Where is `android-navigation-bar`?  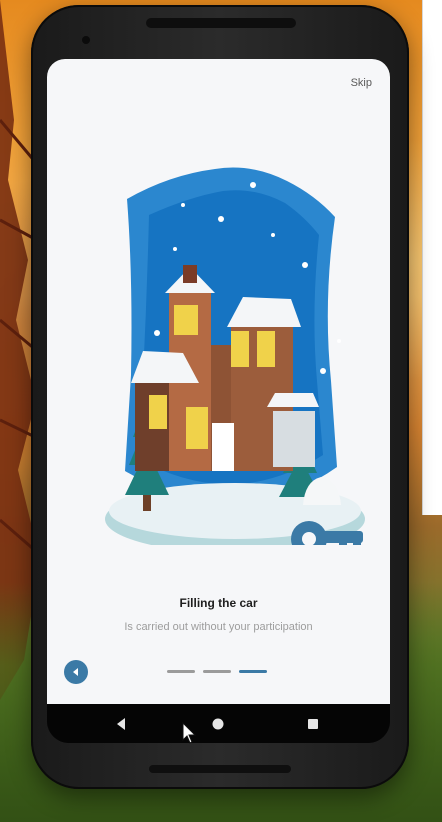 android-navigation-bar is located at coordinates (218, 723).